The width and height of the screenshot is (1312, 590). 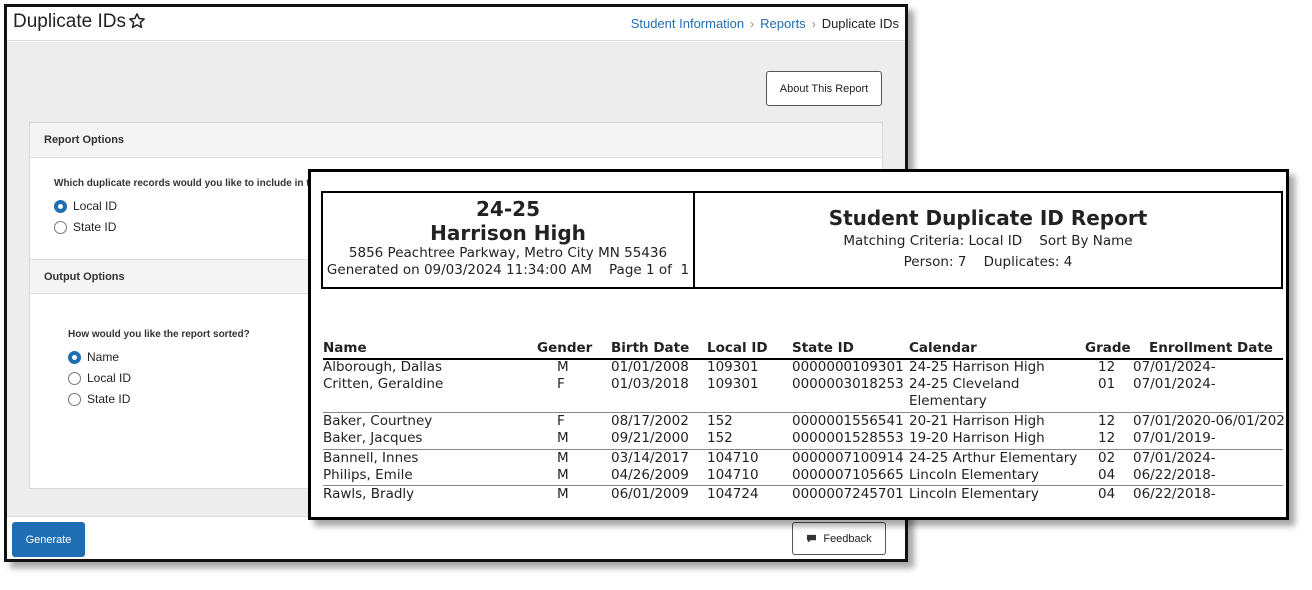 What do you see at coordinates (650, 367) in the screenshot?
I see `table-row-birth-date: 01/01/2008` at bounding box center [650, 367].